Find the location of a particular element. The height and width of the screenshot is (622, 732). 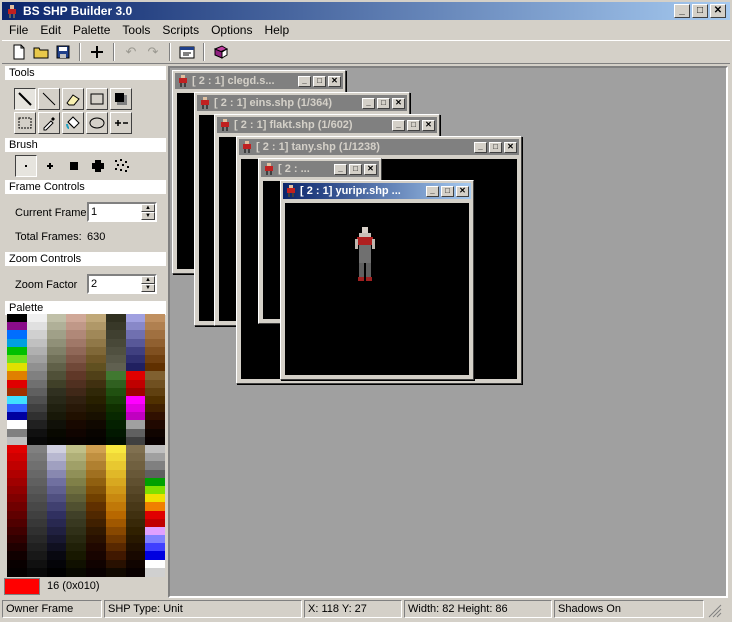

app-icon is located at coordinates (12, 11).